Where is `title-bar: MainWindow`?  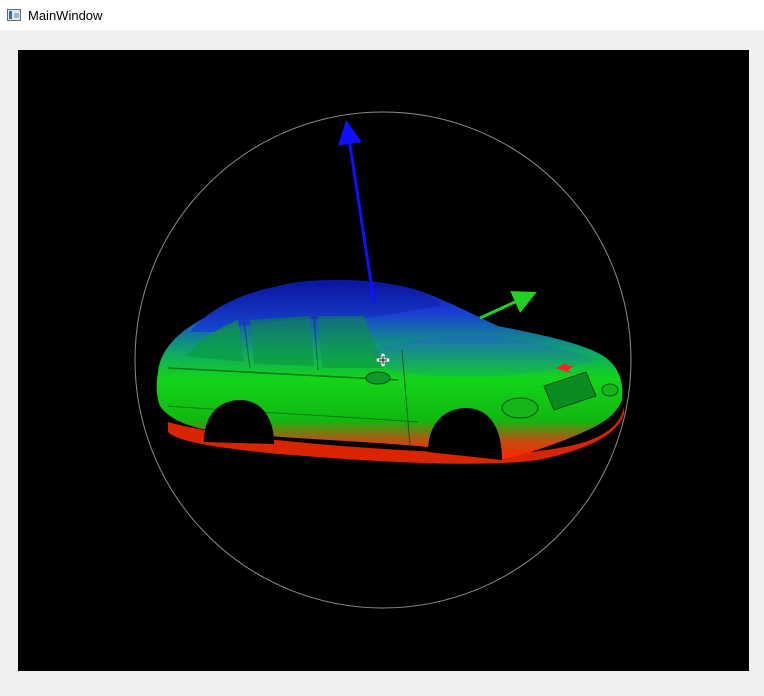
title-bar: MainWindow is located at coordinates (382, 15).